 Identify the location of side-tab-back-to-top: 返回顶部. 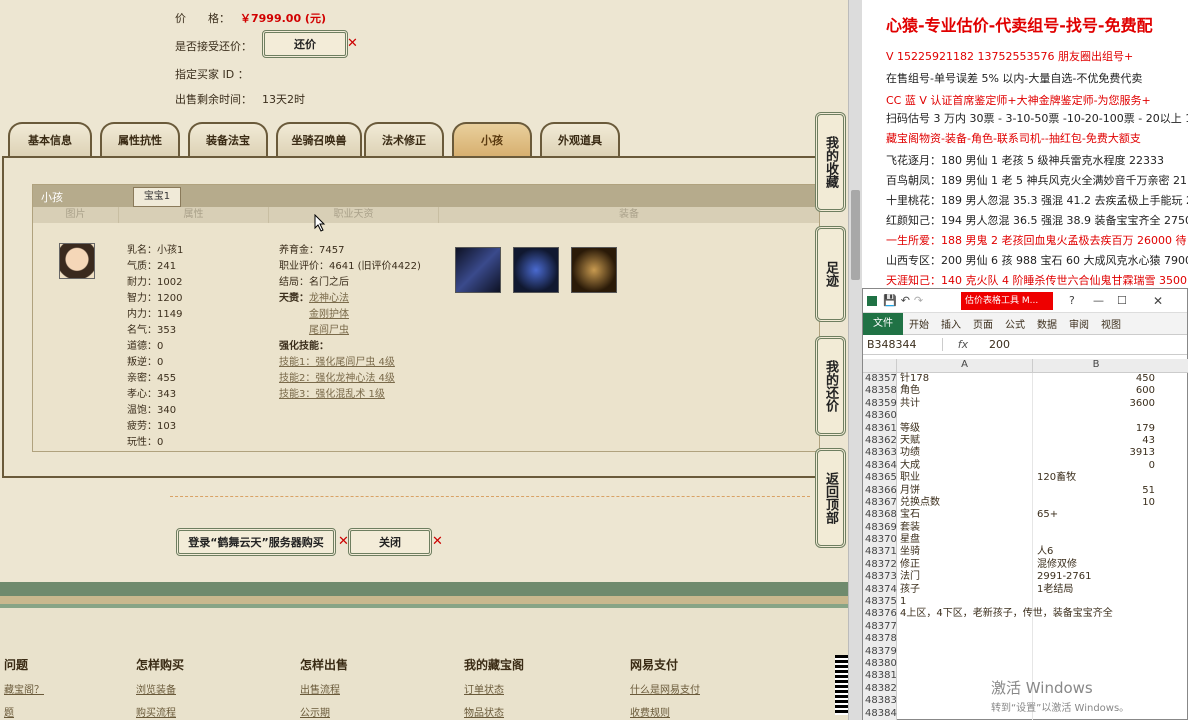
(830, 498).